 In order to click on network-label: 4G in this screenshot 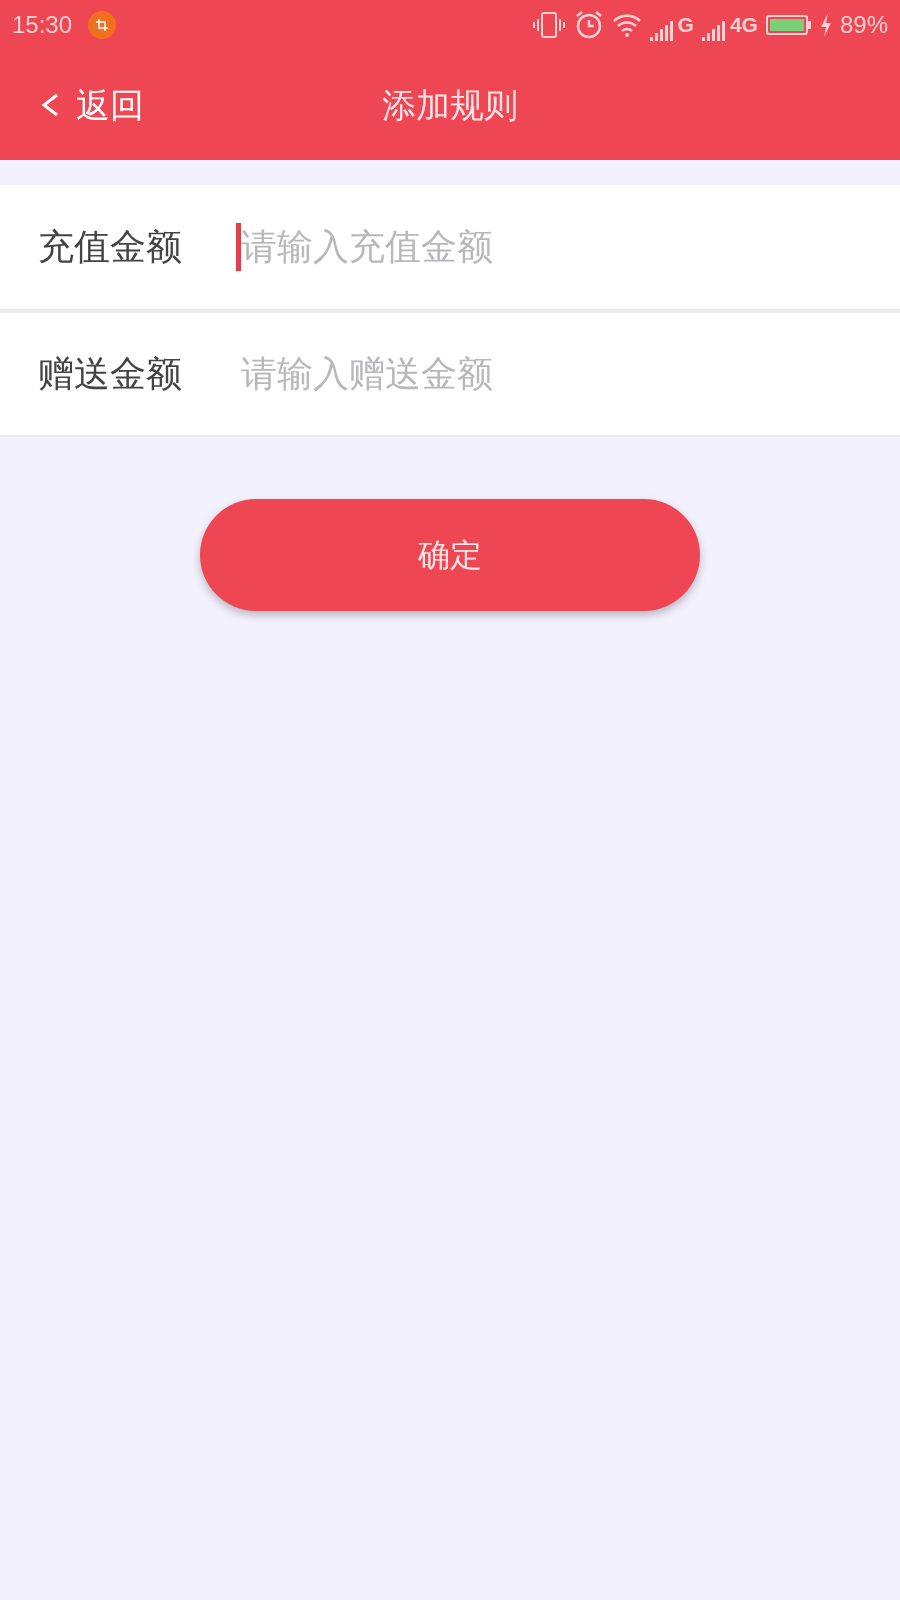, I will do `click(743, 25)`.